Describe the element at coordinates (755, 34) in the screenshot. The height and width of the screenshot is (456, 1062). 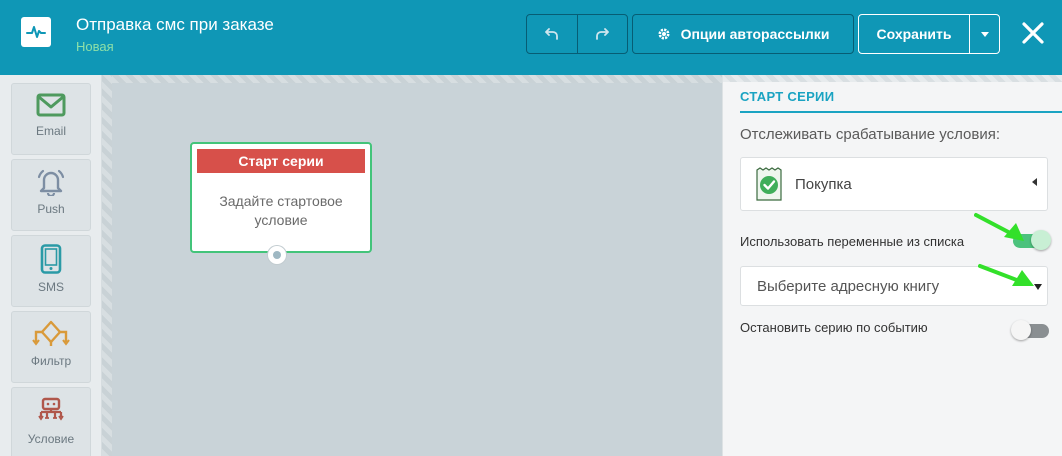
I see `autosend-options-label: Опции авторассылки` at that location.